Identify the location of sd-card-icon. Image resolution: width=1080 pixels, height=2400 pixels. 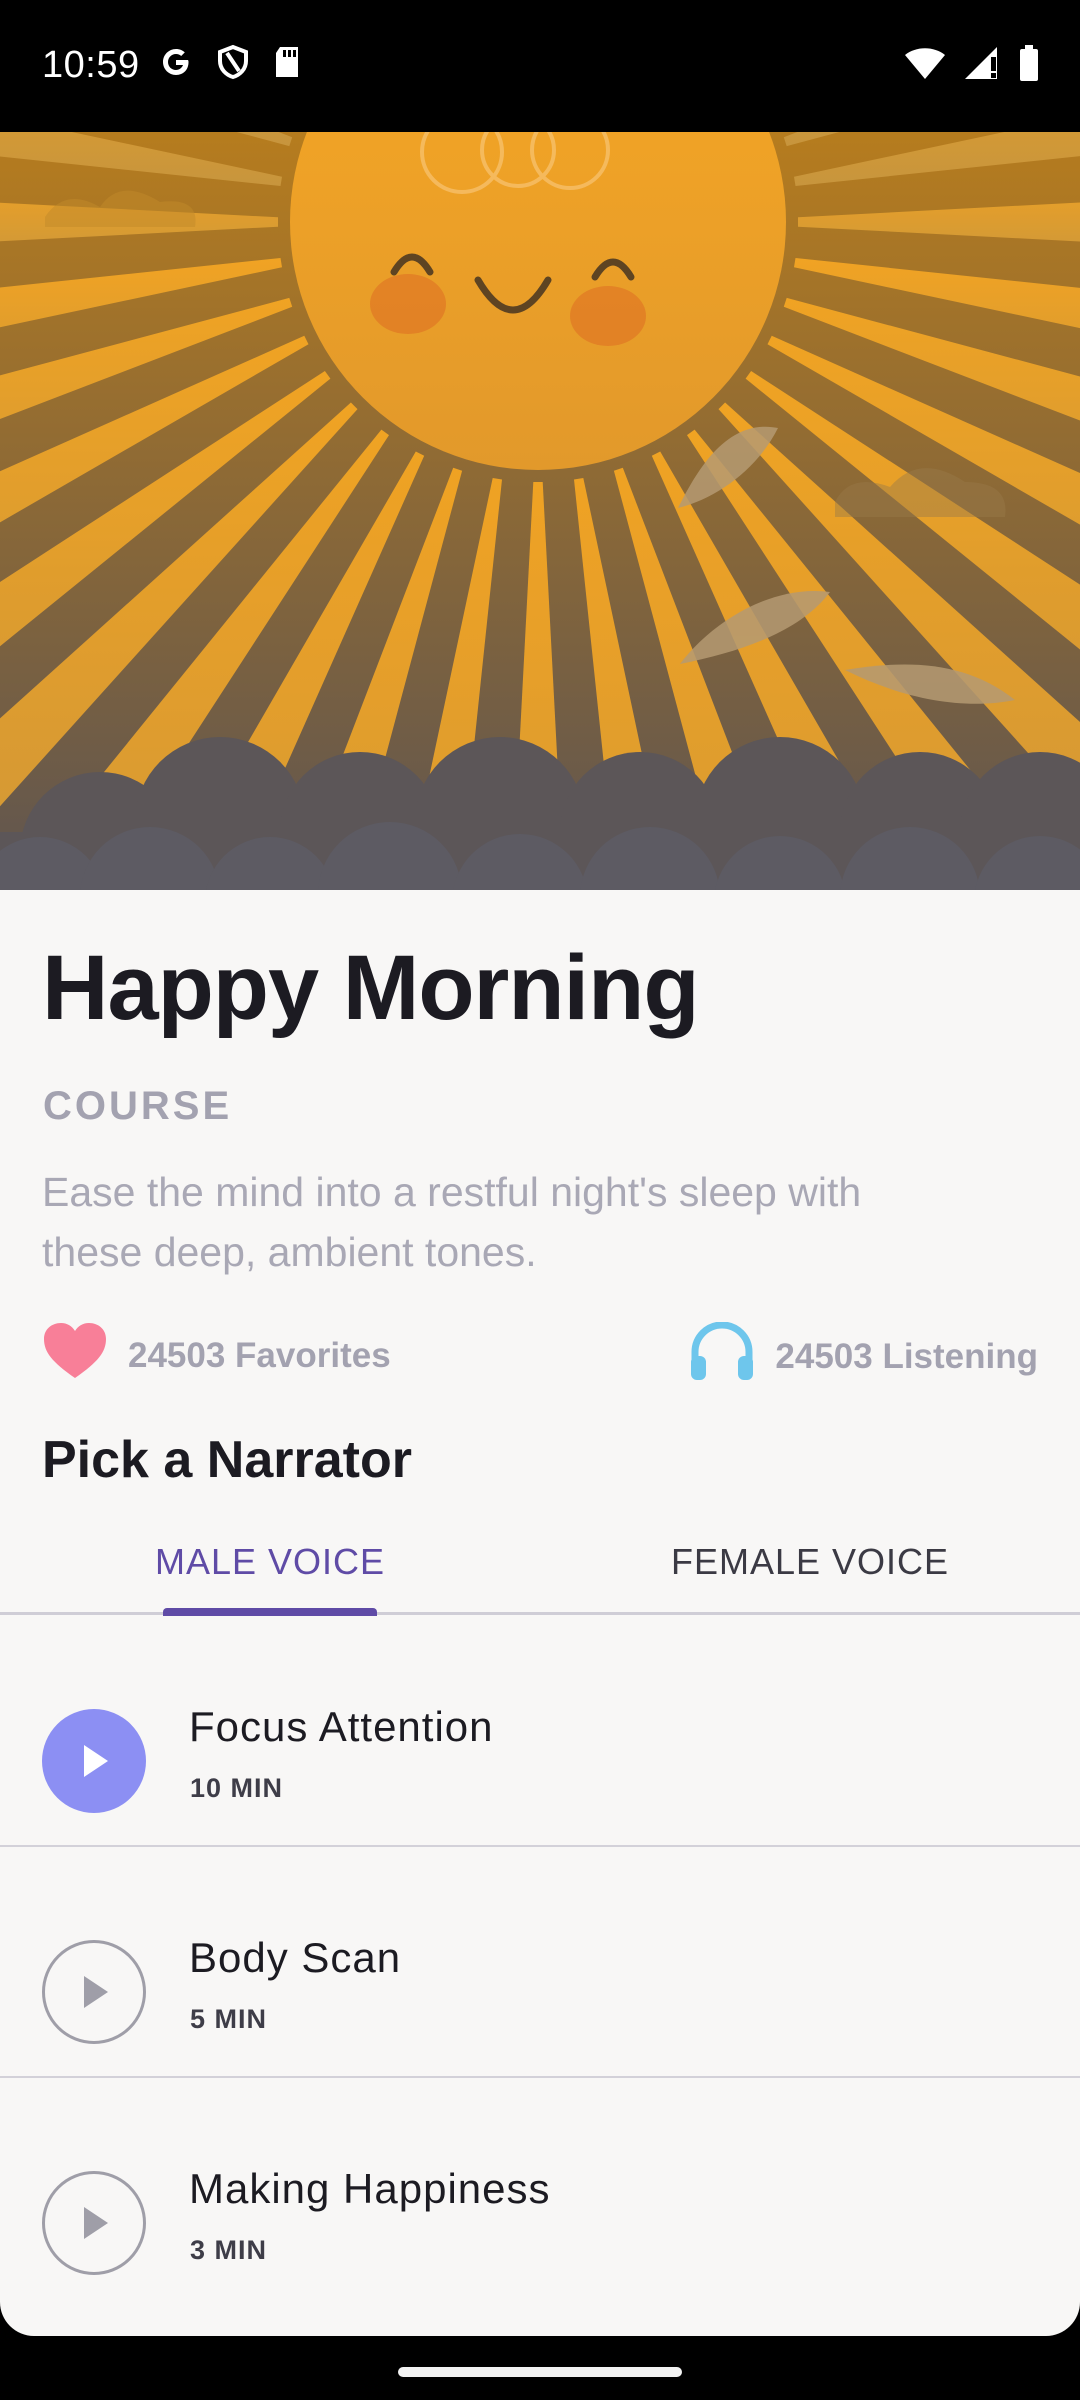
(287, 64).